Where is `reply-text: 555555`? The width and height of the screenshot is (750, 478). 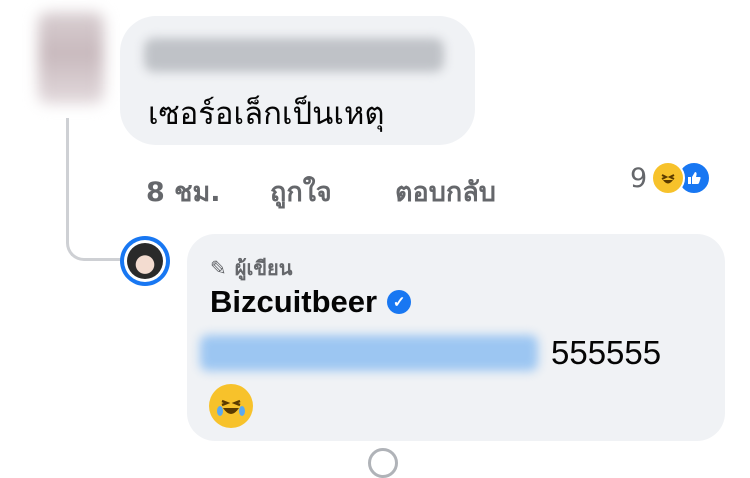
reply-text: 555555 is located at coordinates (606, 352).